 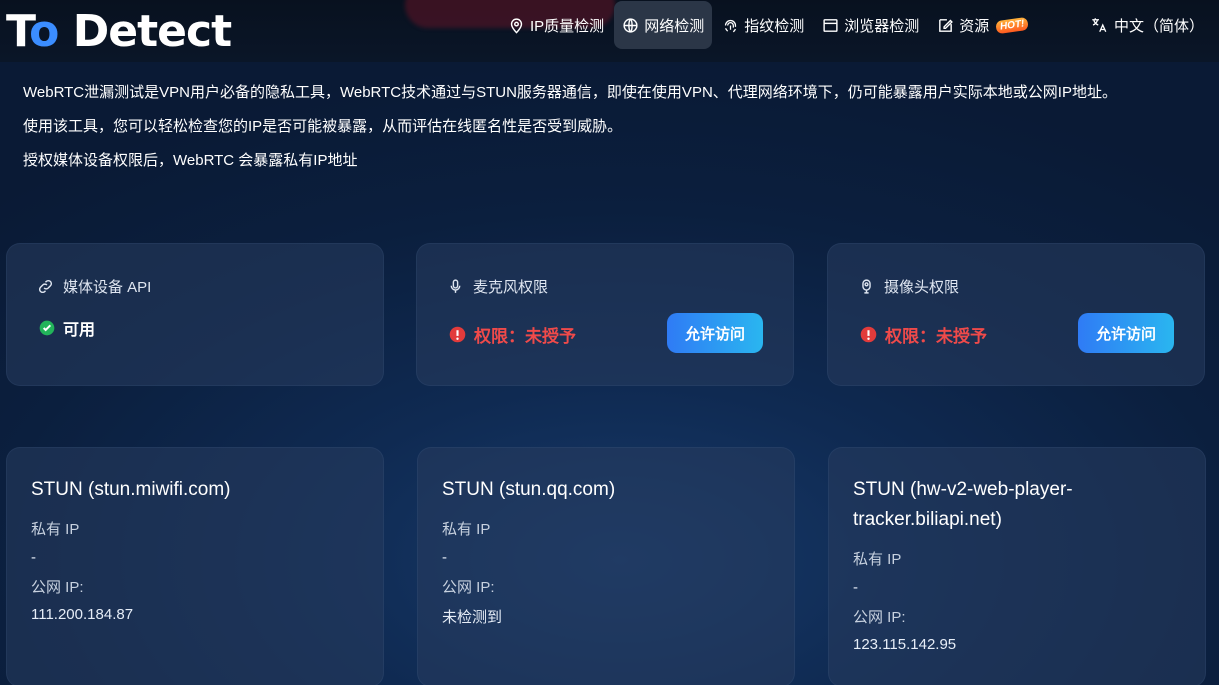 I want to click on check-circle-icon, so click(x=47, y=328).